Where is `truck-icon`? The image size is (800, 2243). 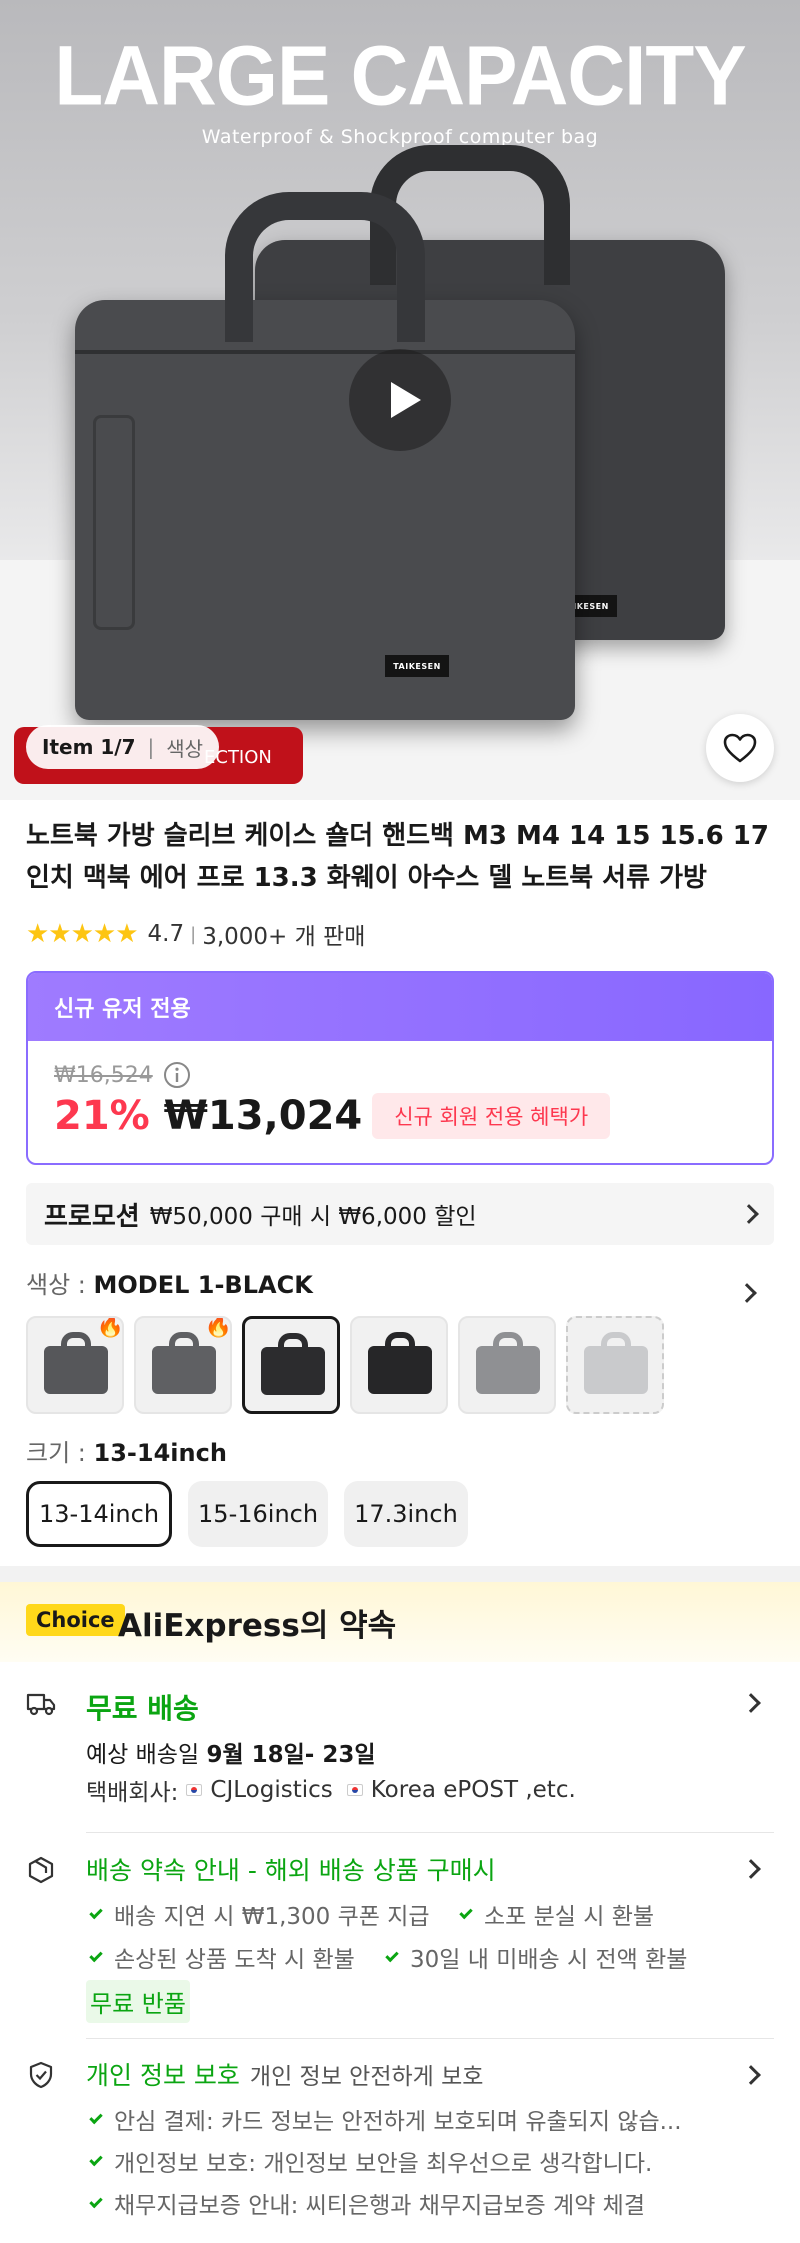 truck-icon is located at coordinates (41, 1704).